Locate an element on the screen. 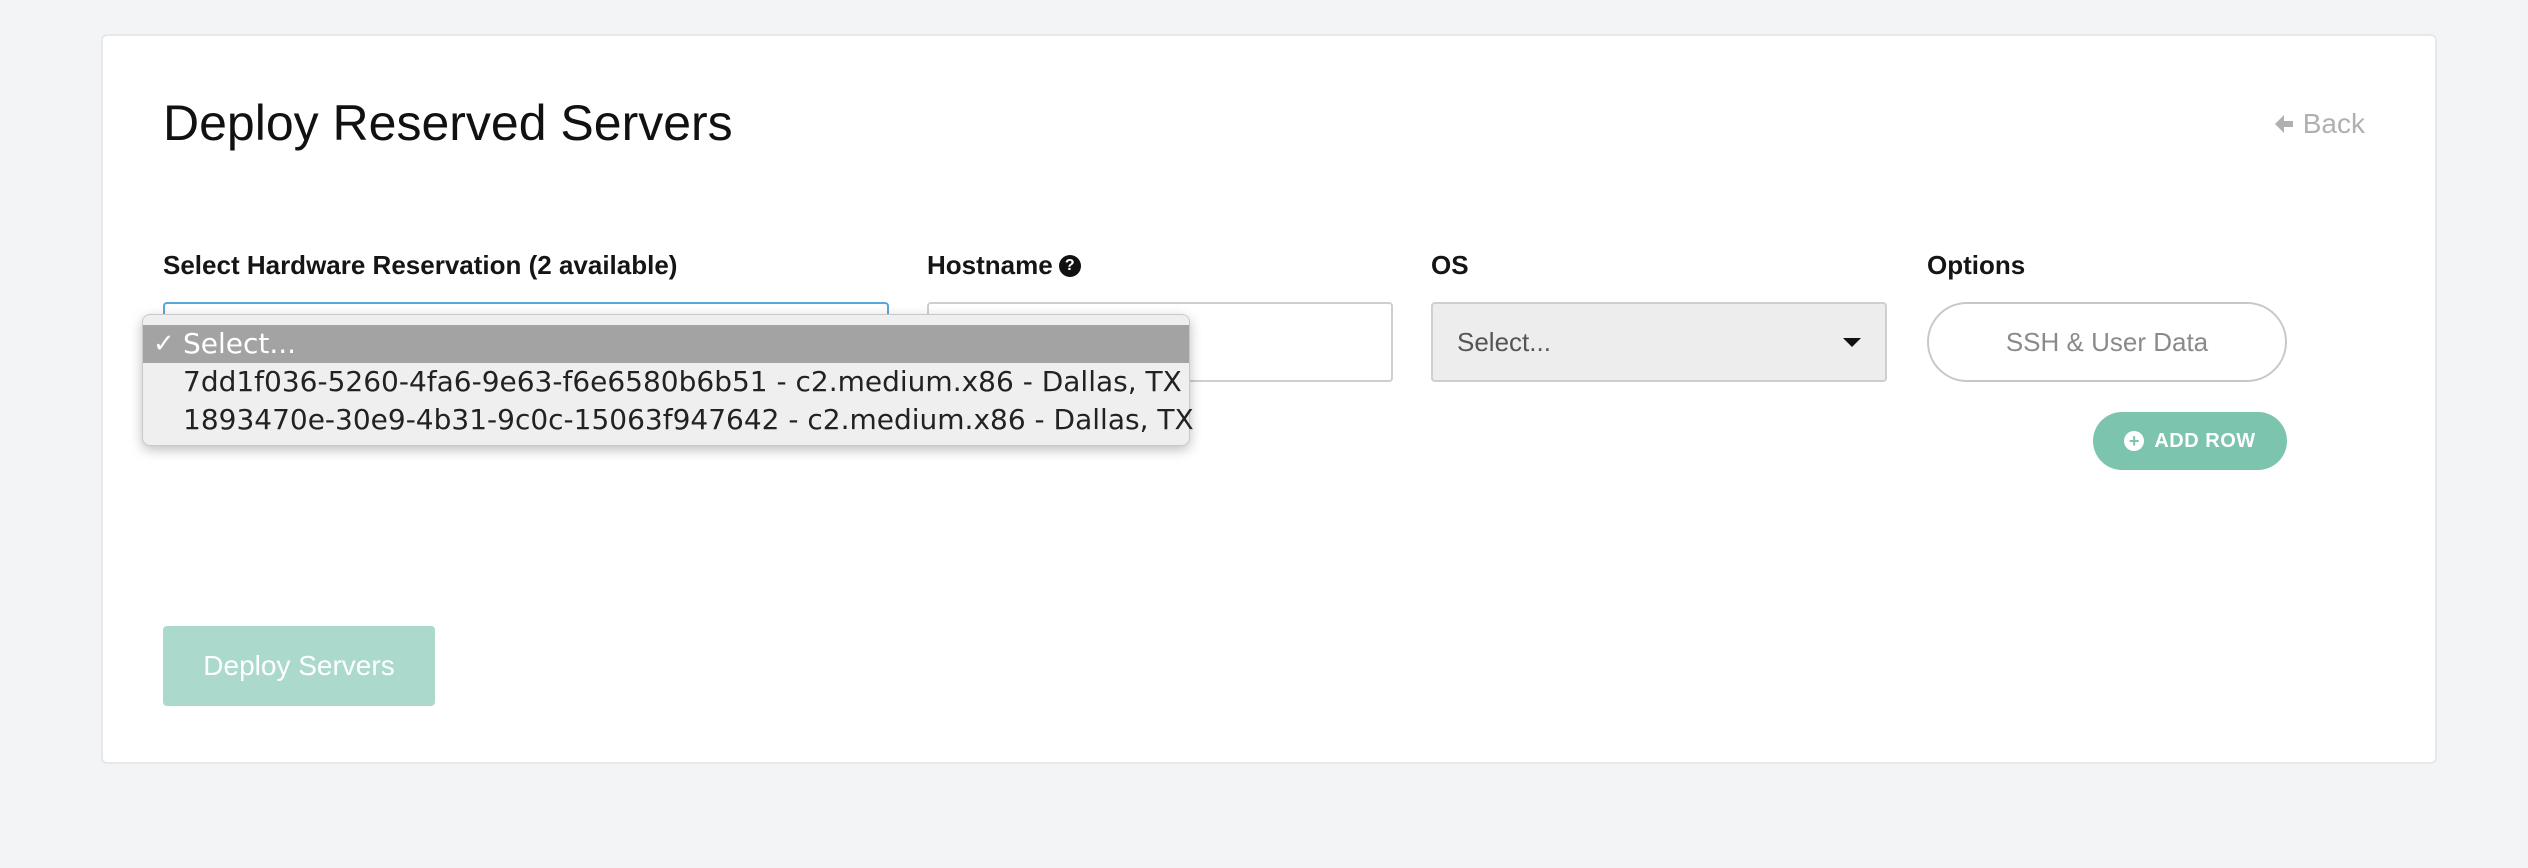  question-circle-icon: ? is located at coordinates (1069, 265).